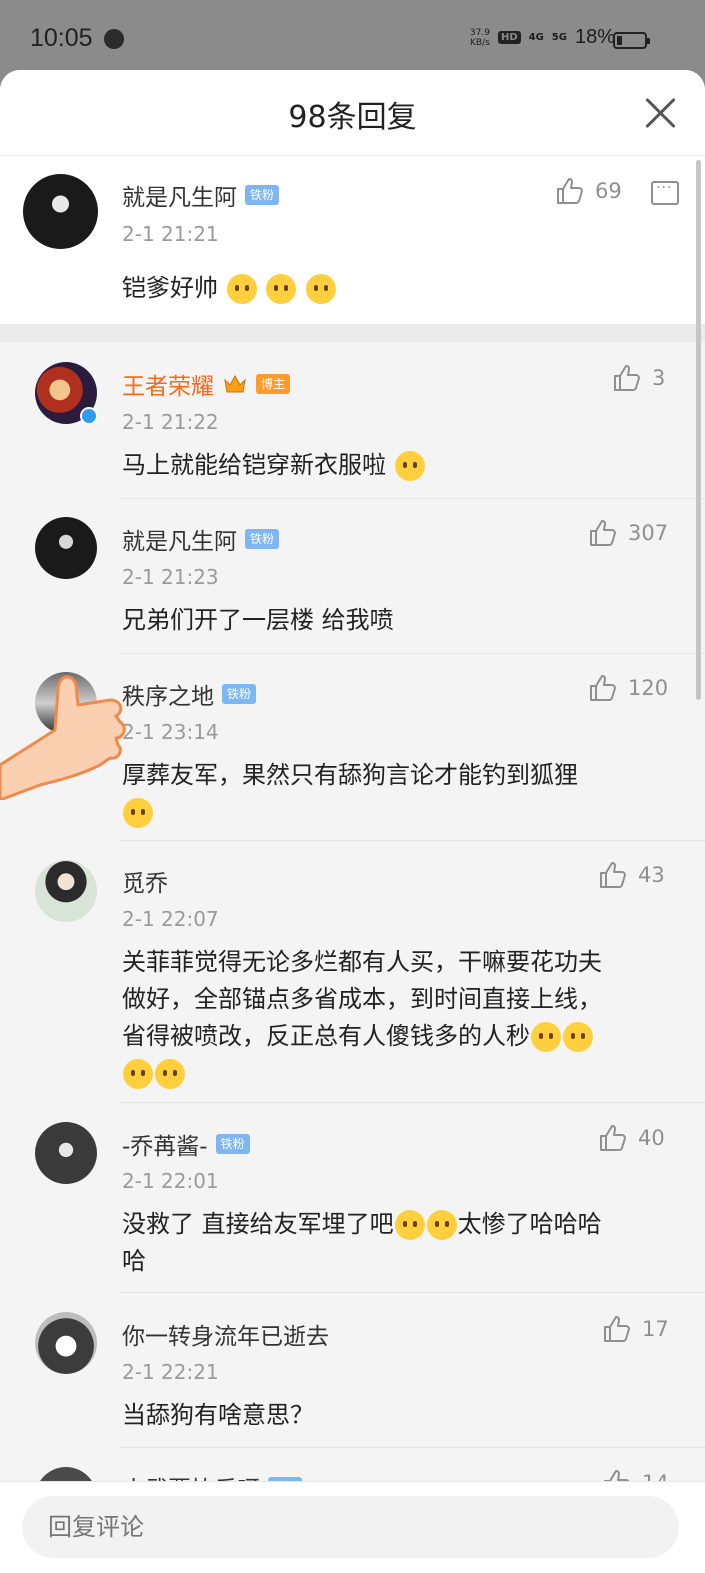  What do you see at coordinates (170, 234) in the screenshot?
I see `comment-time: 2-1 21:21` at bounding box center [170, 234].